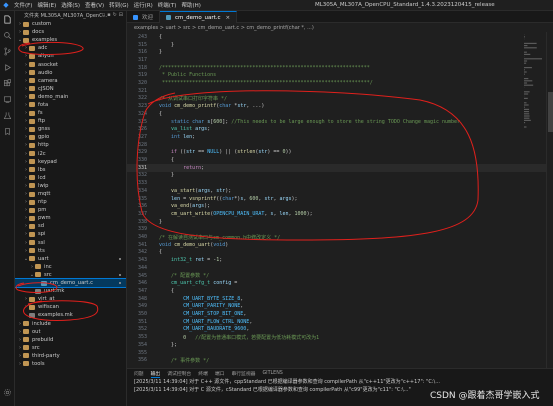 Image resolution: width=553 pixels, height=406 pixels. What do you see at coordinates (199, 17) in the screenshot?
I see `tab-cm-demo-uart: cm_demo_uart.c ×` at bounding box center [199, 17].